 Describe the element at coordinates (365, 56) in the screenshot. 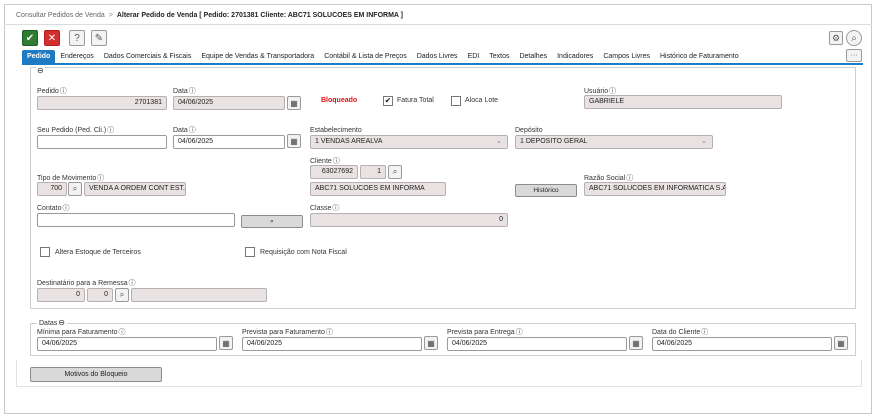

I see `tab-contabil: Contábil & Lista de Preços` at that location.